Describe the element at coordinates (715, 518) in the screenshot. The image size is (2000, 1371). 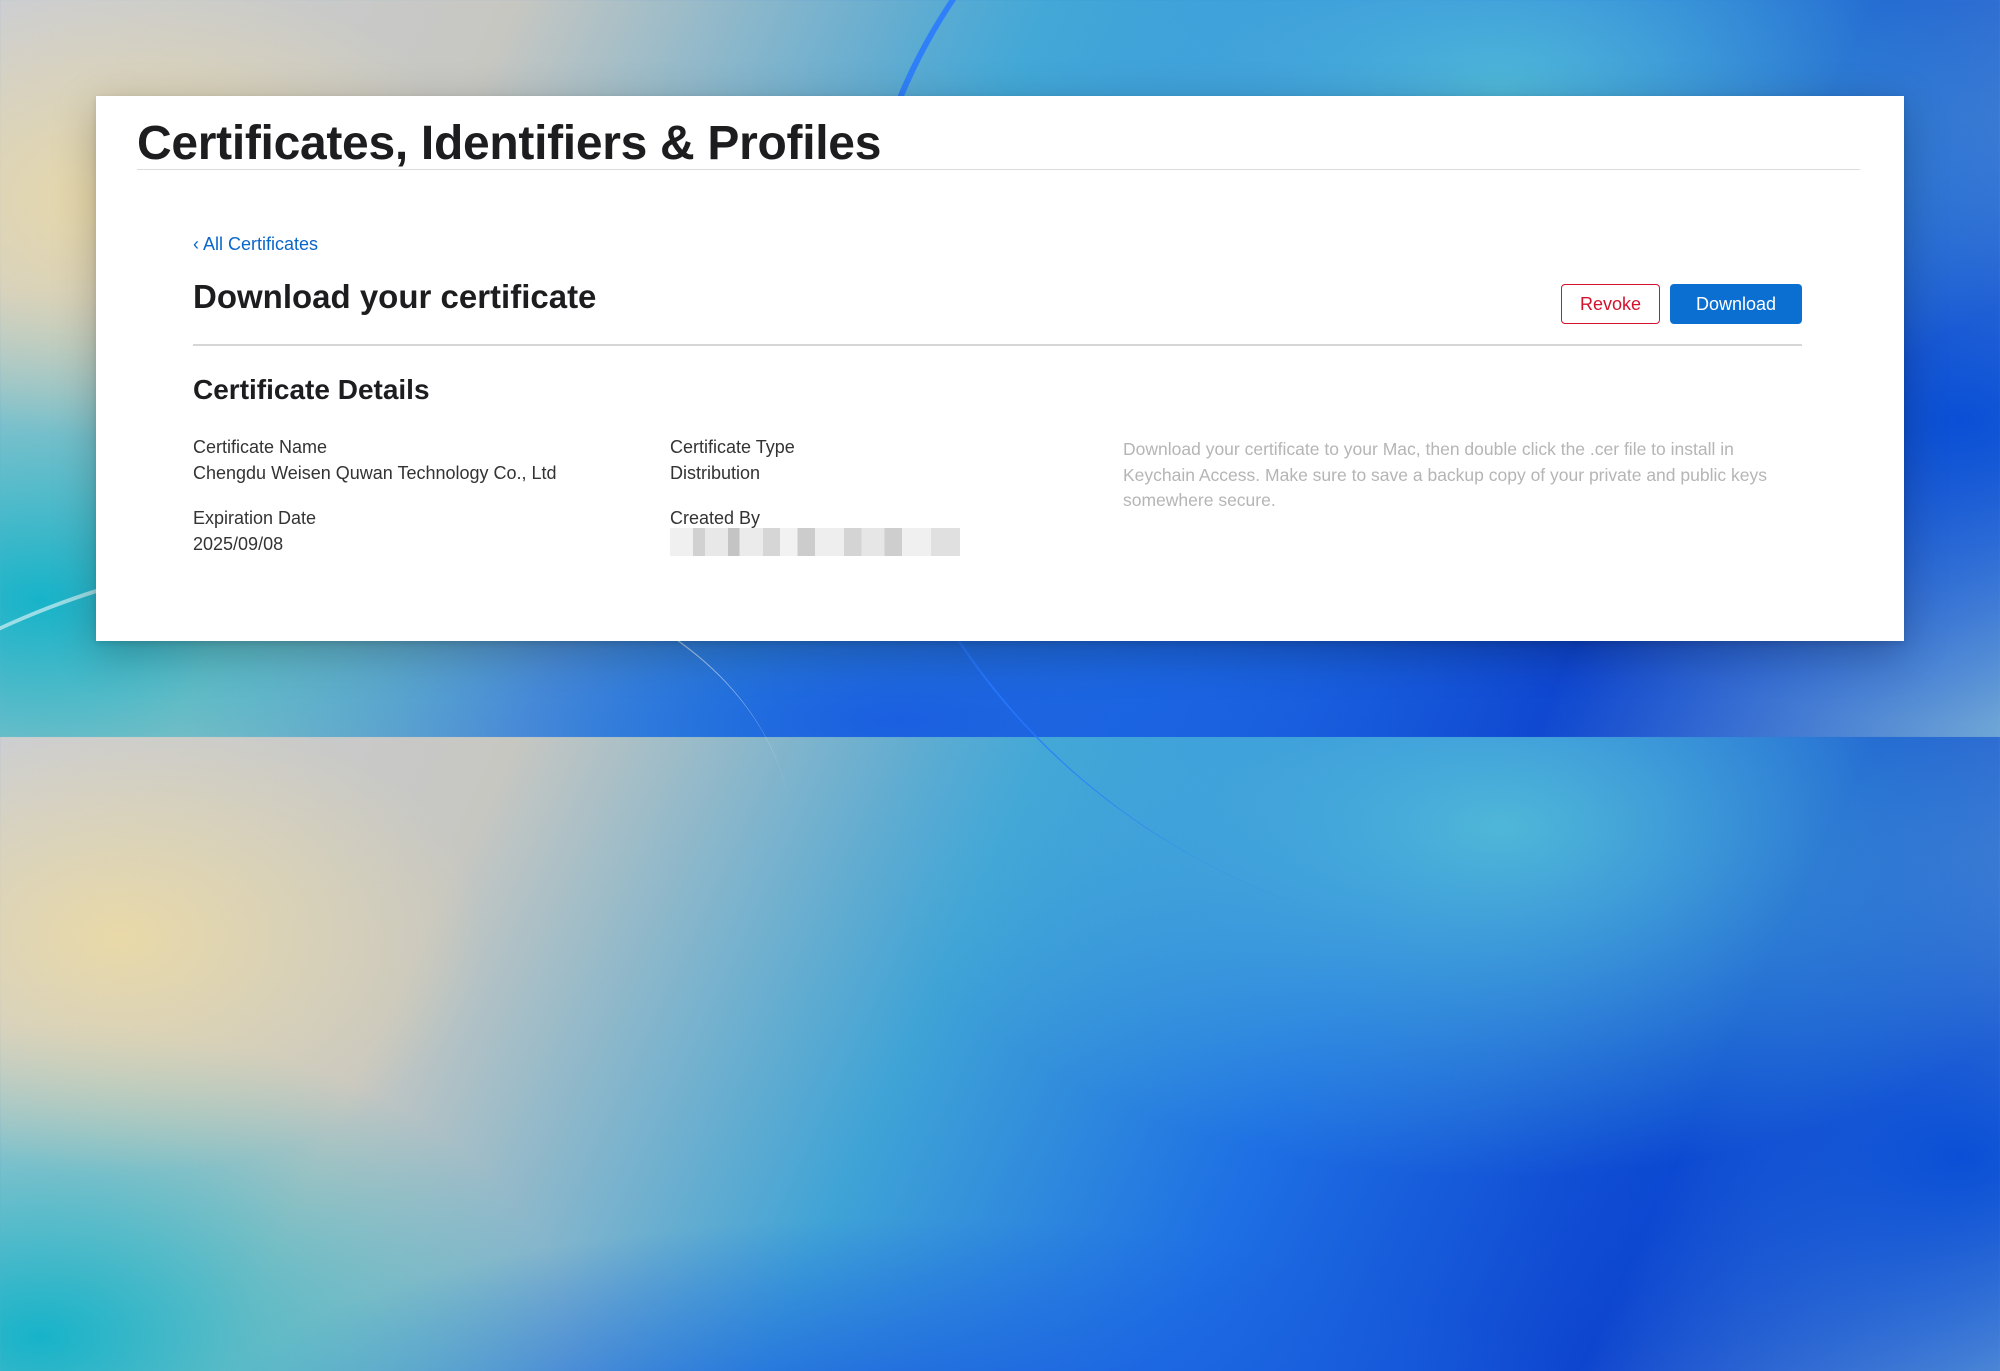
I see `created-by-label: Created By` at that location.